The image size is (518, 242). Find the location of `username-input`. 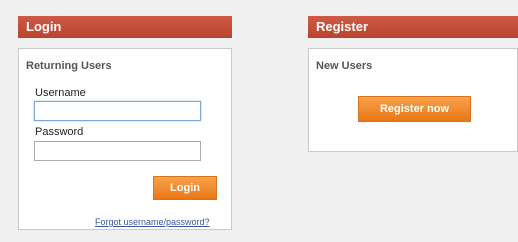

username-input is located at coordinates (117, 111).